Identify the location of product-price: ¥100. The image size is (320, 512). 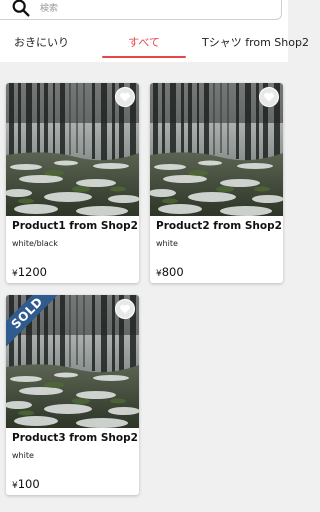
(26, 484).